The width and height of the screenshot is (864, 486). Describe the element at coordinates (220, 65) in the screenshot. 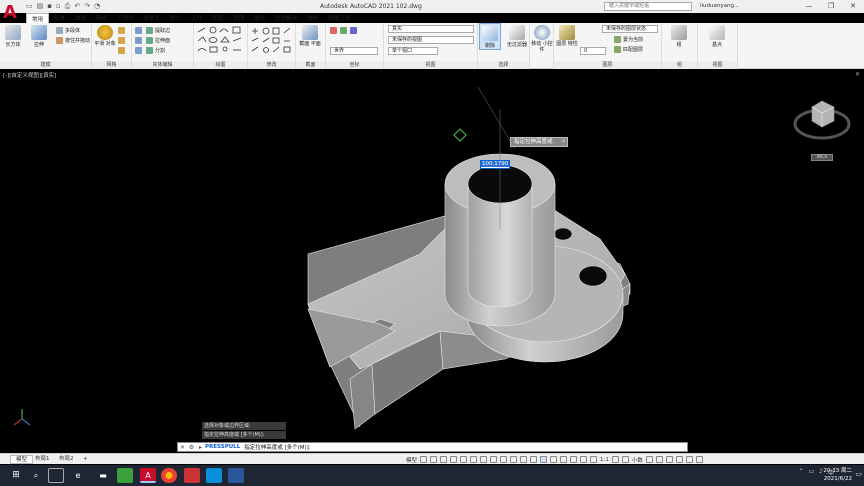

I see `panel-title-draw: 绘图` at that location.